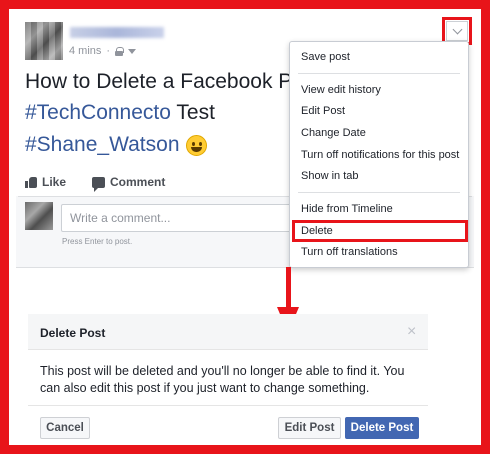  I want to click on commenter-avatar, so click(39, 216).